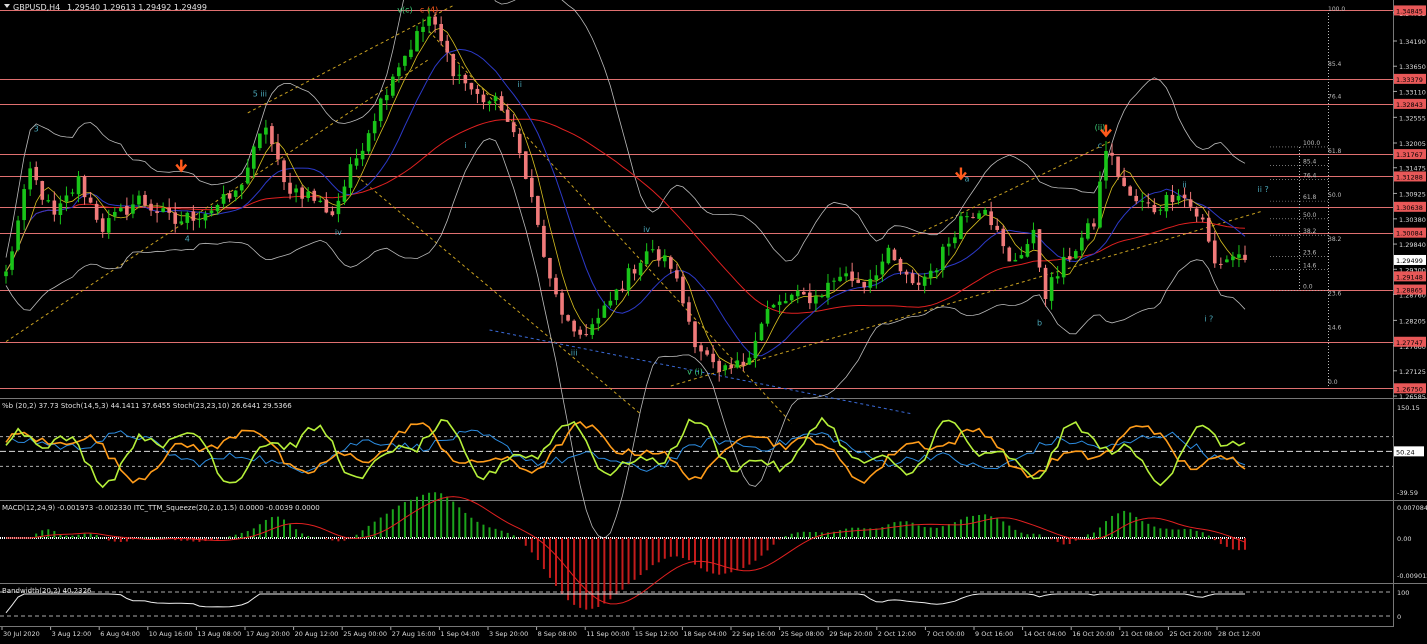 The width and height of the screenshot is (1427, 644). Describe the element at coordinates (317, 634) in the screenshot. I see `time-tick-label: 20 Aug 12:00` at that location.